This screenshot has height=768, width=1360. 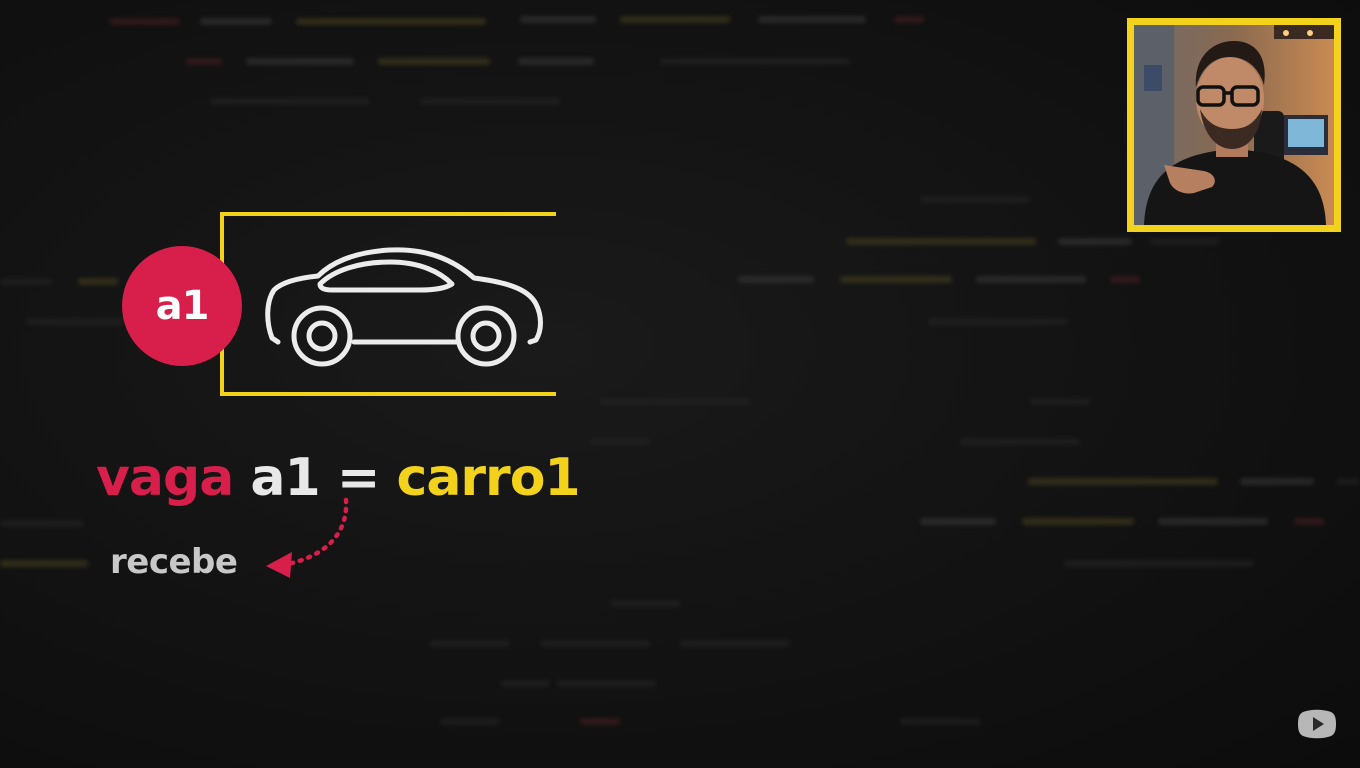 What do you see at coordinates (307, 537) in the screenshot?
I see `dotted-curved-arrow-icon` at bounding box center [307, 537].